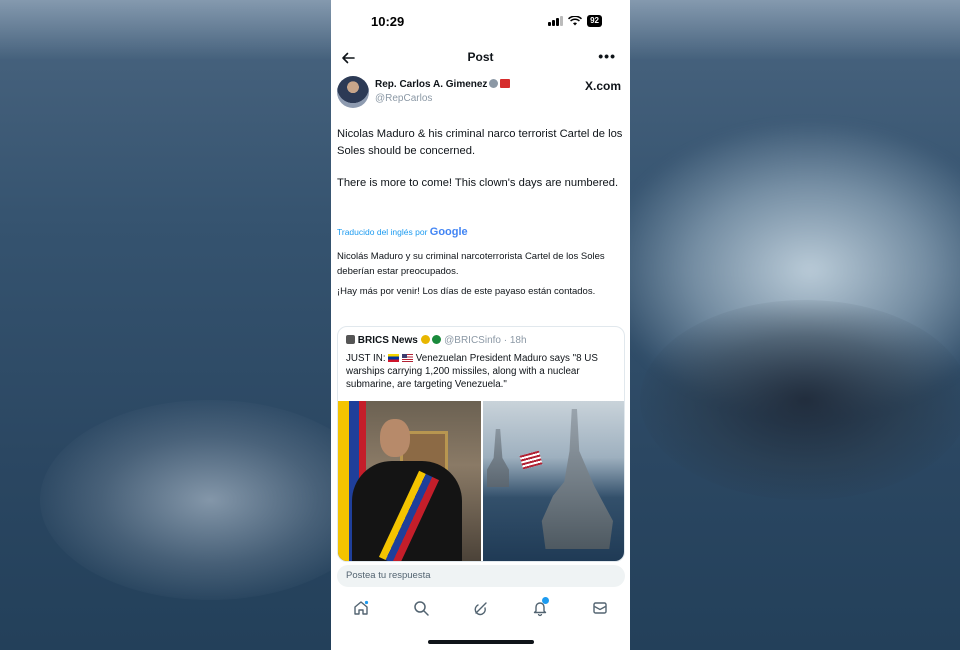  Describe the element at coordinates (600, 608) in the screenshot. I see `messages-icon` at that location.